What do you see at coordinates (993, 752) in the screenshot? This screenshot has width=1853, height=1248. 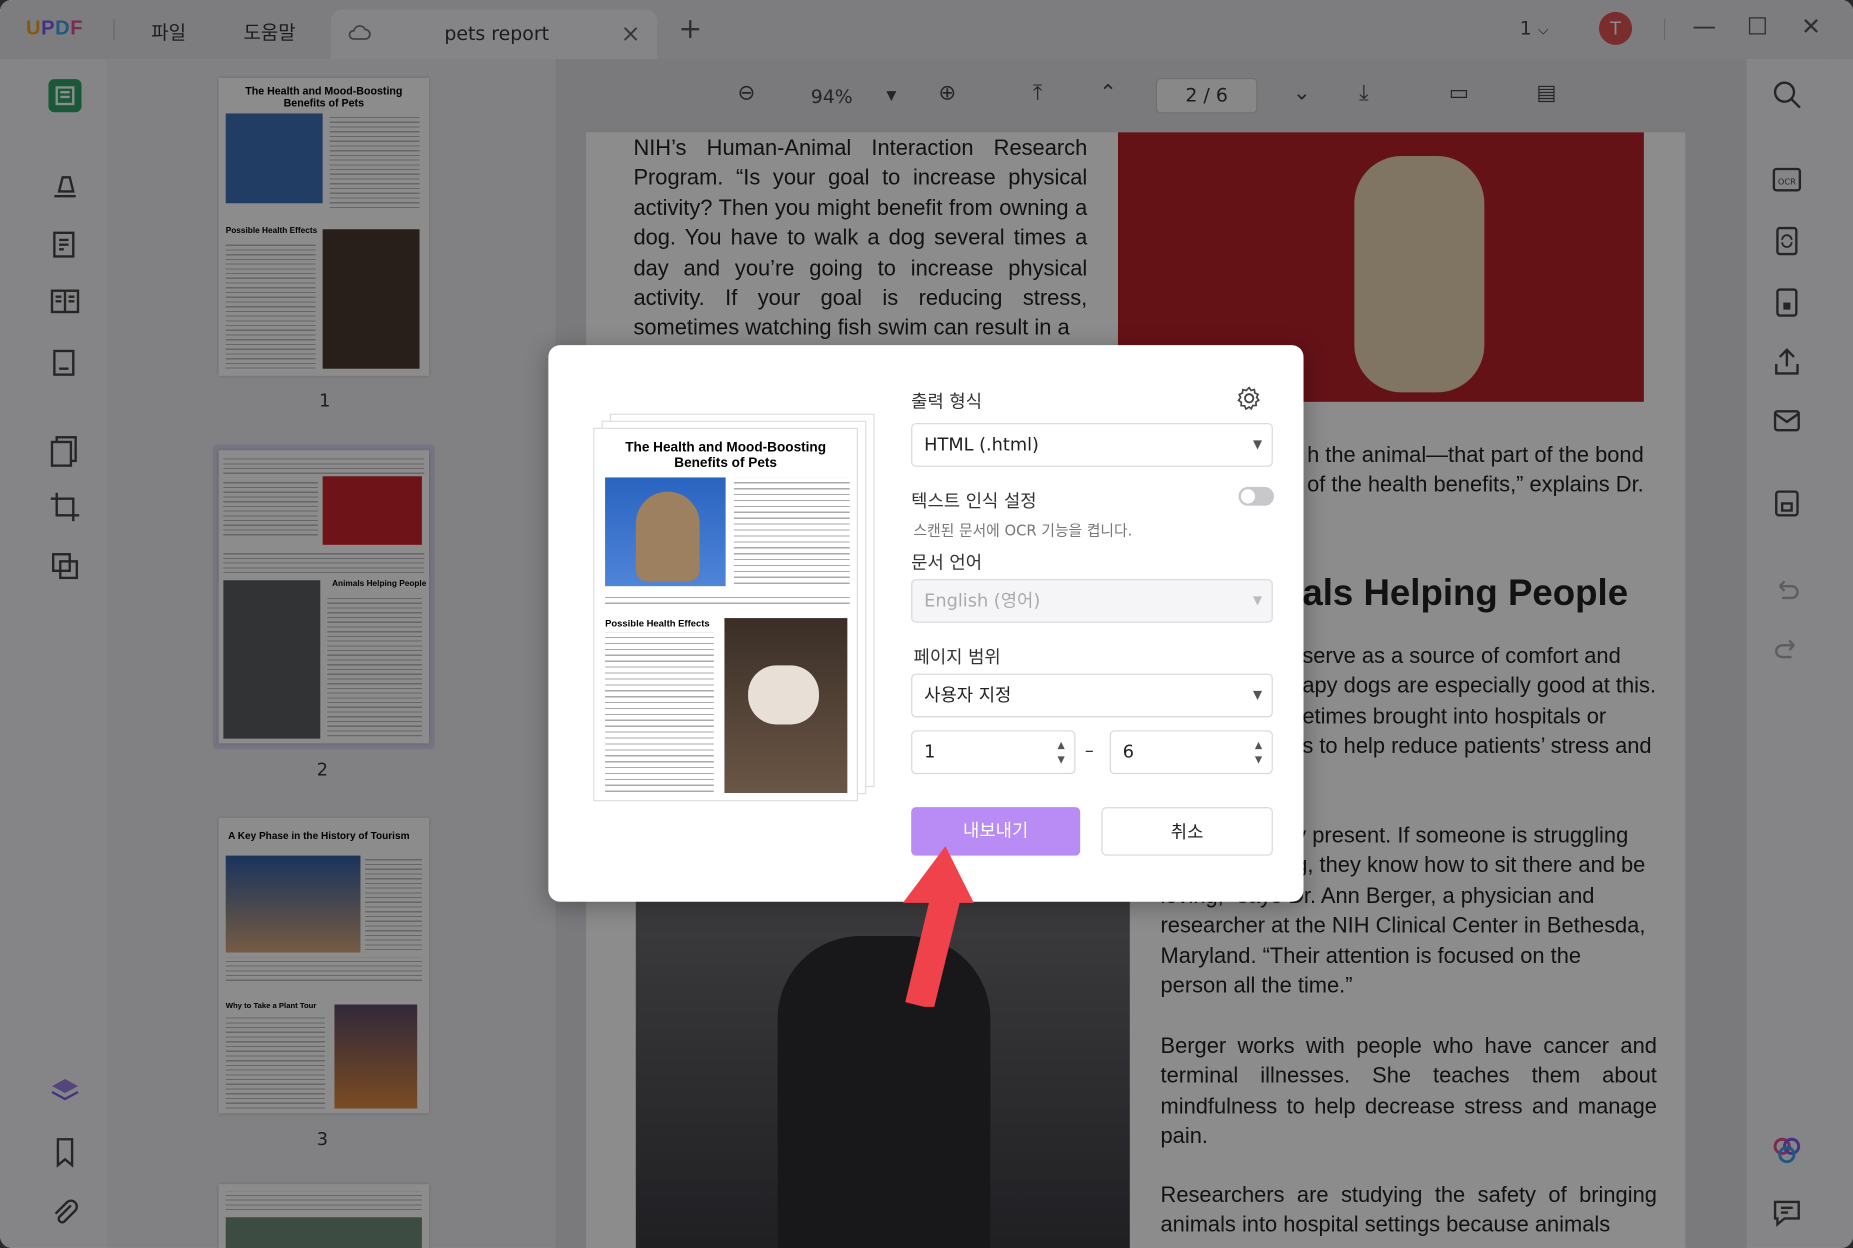 I see `range-start-input: 1 ▲ ▼` at bounding box center [993, 752].